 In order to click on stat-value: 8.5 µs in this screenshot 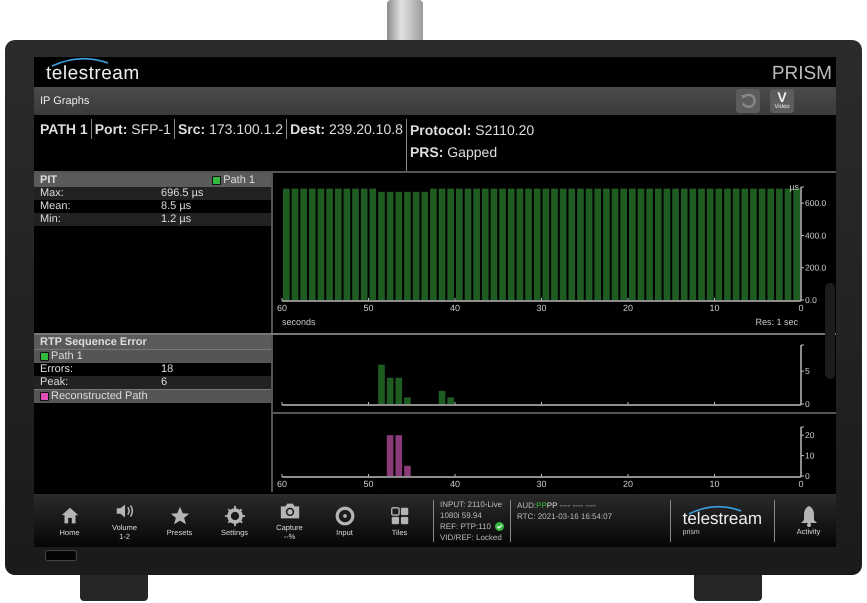, I will do `click(176, 206)`.